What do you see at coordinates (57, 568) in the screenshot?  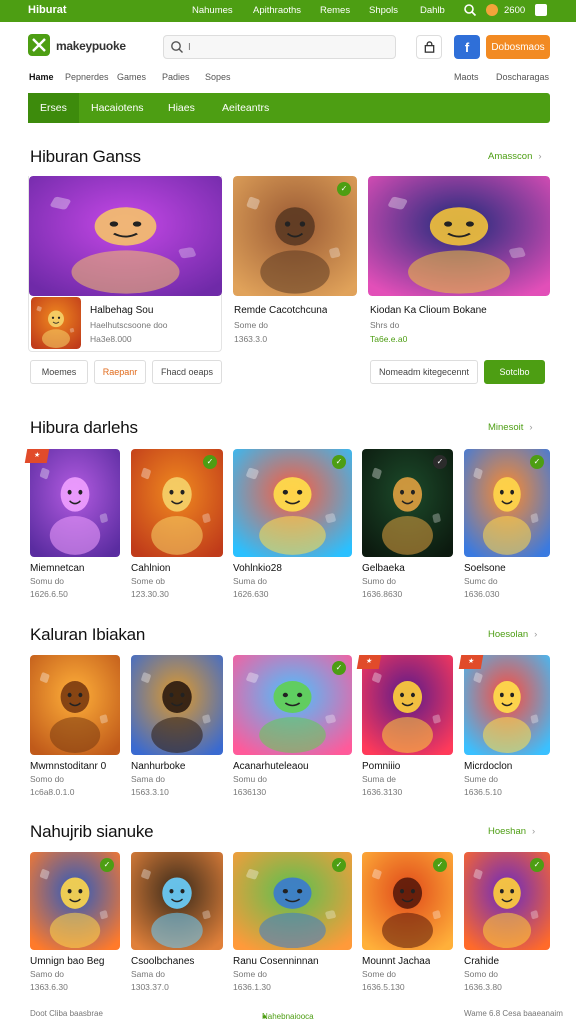 I see `game-card-title: Miemnetcan` at bounding box center [57, 568].